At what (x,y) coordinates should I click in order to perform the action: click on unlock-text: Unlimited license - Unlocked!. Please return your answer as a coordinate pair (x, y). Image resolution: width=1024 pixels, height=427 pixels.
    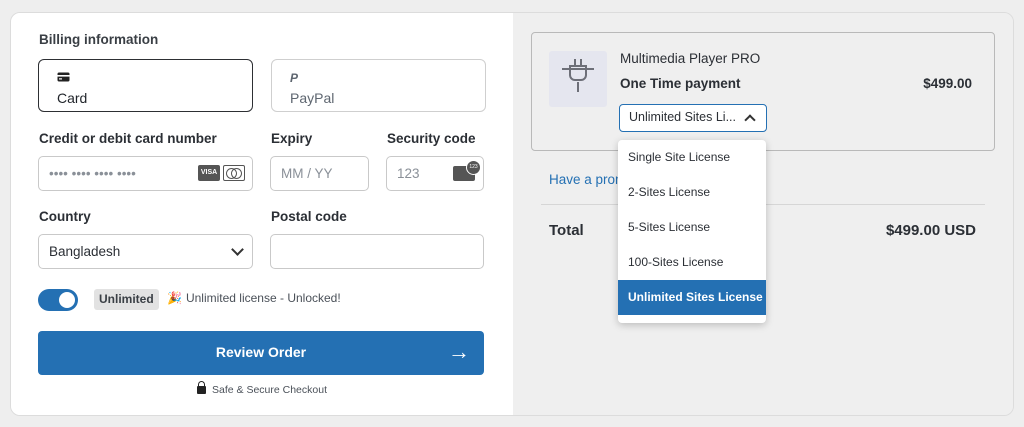
    Looking at the image, I should click on (263, 298).